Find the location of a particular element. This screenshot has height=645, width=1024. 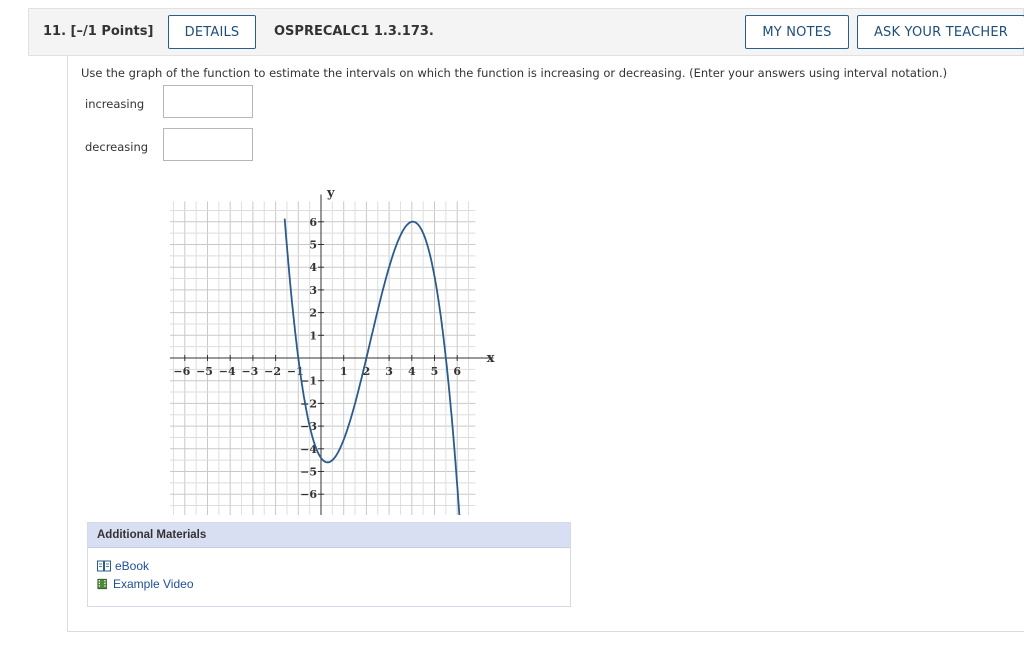

y-tick-label: 4 is located at coordinates (313, 267).